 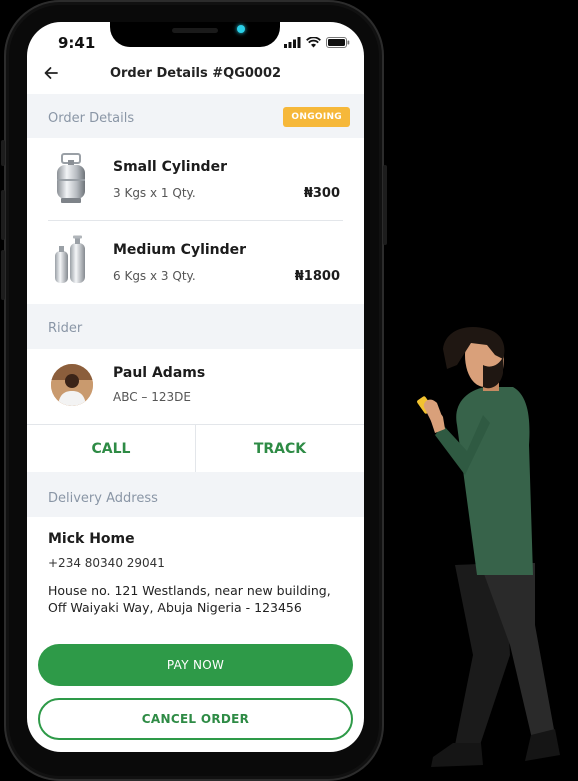 What do you see at coordinates (241, 29) in the screenshot?
I see `front-camera-icon` at bounding box center [241, 29].